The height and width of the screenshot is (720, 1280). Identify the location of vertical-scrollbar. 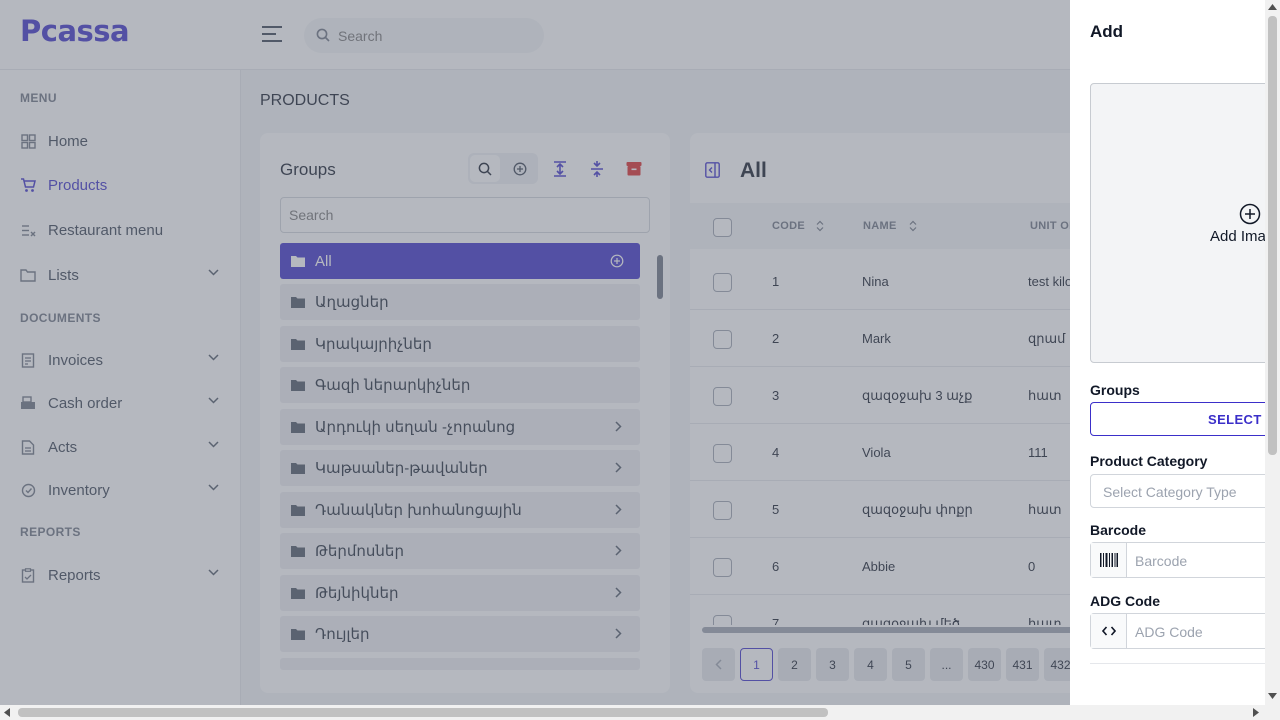
(1272, 352).